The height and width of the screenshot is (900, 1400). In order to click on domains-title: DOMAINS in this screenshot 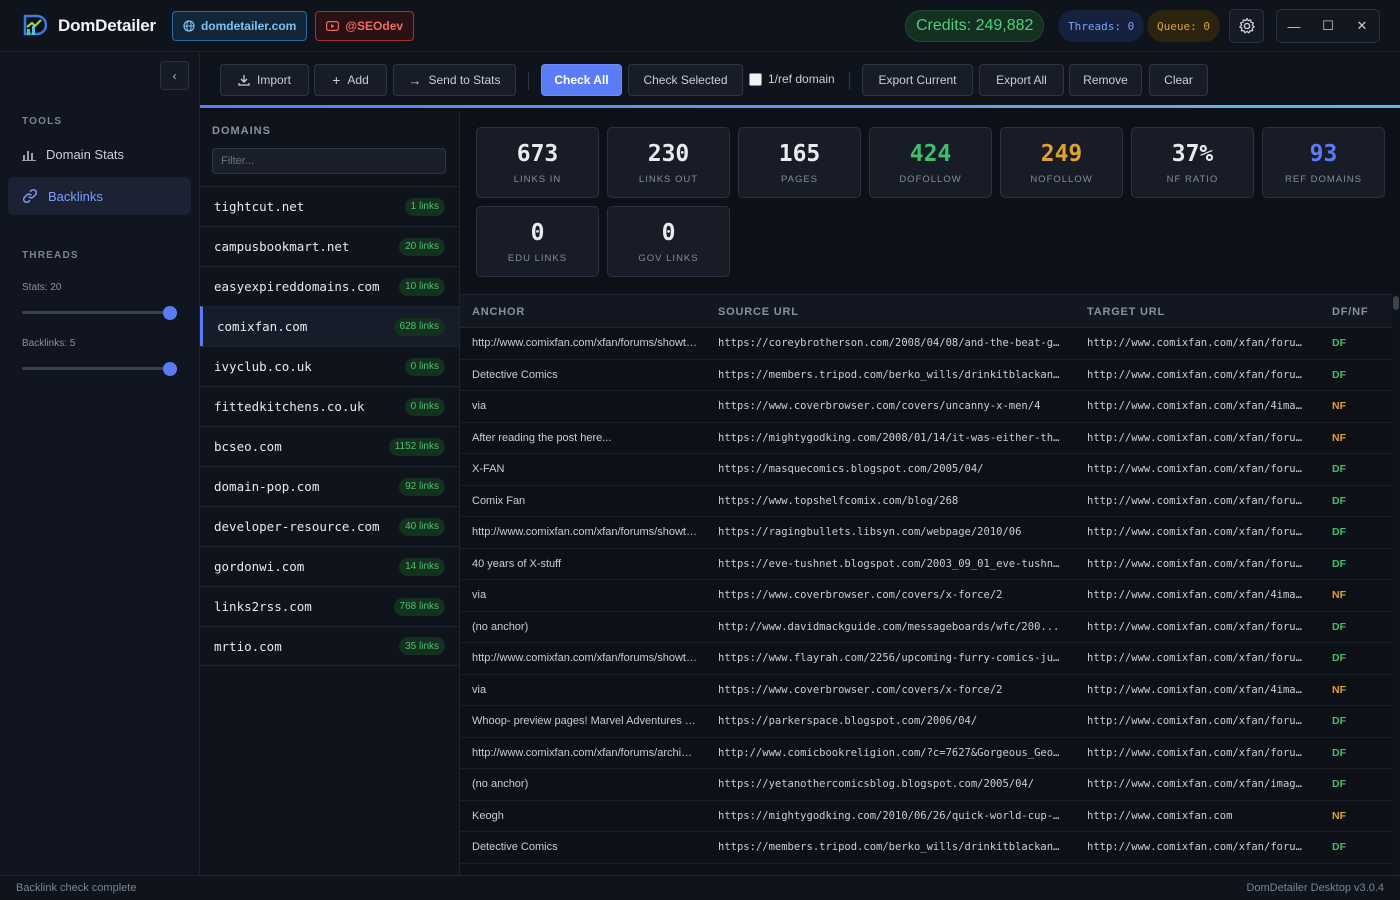, I will do `click(241, 131)`.